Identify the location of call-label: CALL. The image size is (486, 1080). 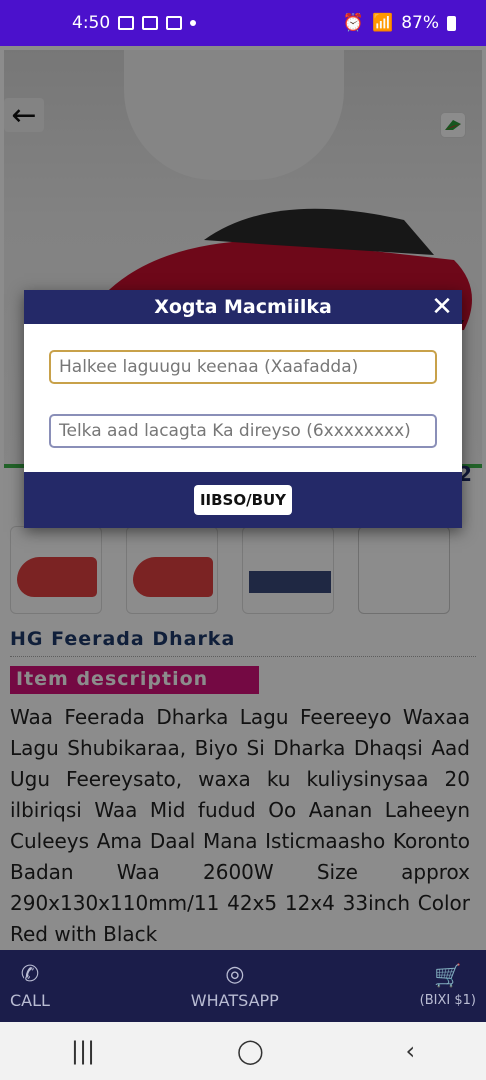
(30, 1000).